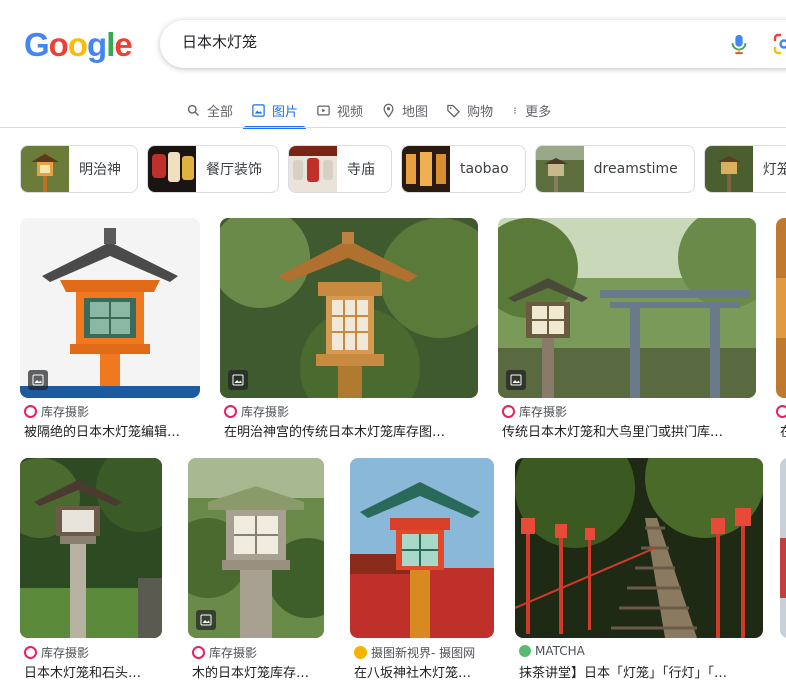 The image size is (786, 692). Describe the element at coordinates (739, 44) in the screenshot. I see `microphone-icon` at that location.